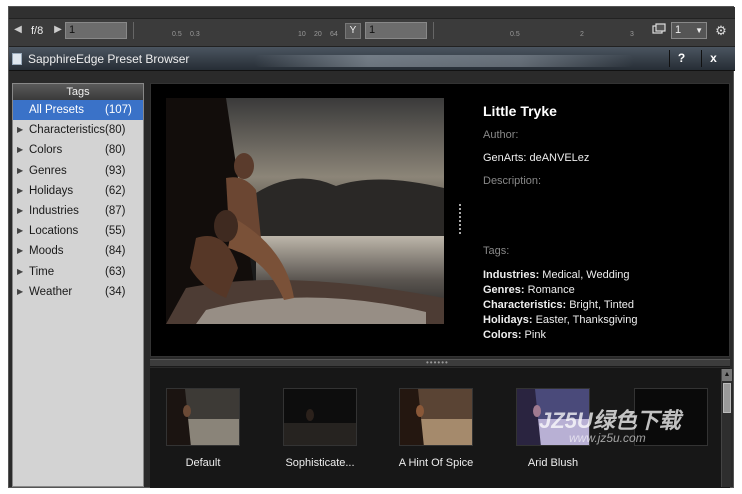 The height and width of the screenshot is (494, 742). I want to click on preset-title: Little Tryke, so click(520, 111).